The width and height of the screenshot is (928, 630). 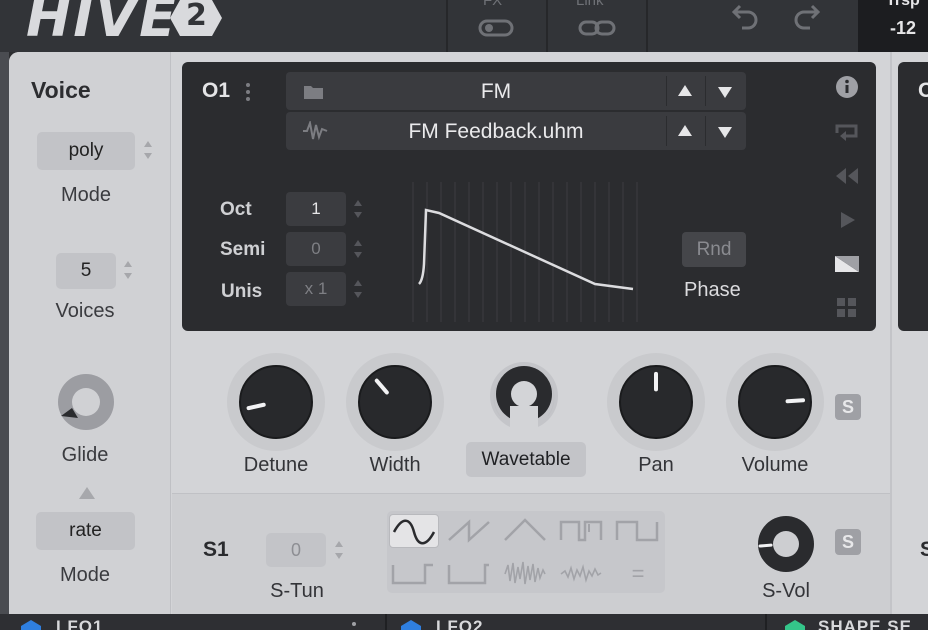 I want to click on wave-noise-soft-option, so click(x=582, y=574).